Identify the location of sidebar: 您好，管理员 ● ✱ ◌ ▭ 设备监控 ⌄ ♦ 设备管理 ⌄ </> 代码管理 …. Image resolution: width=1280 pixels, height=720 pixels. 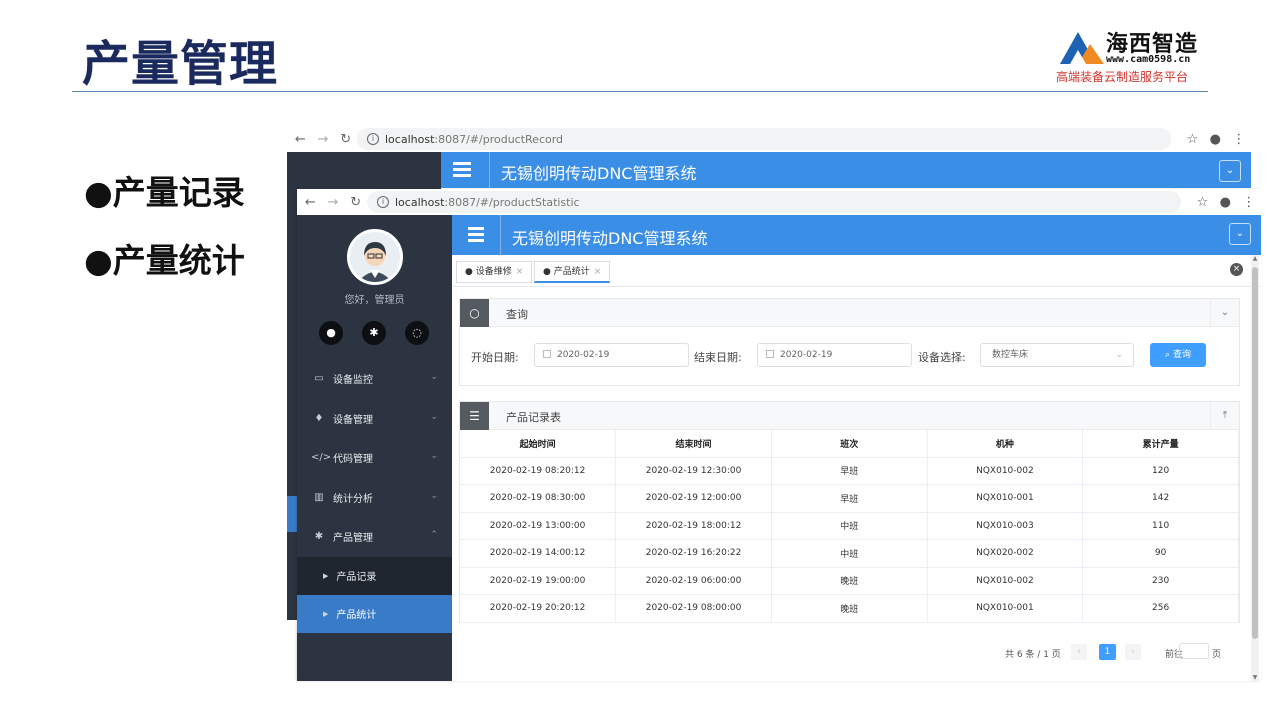
(374, 448).